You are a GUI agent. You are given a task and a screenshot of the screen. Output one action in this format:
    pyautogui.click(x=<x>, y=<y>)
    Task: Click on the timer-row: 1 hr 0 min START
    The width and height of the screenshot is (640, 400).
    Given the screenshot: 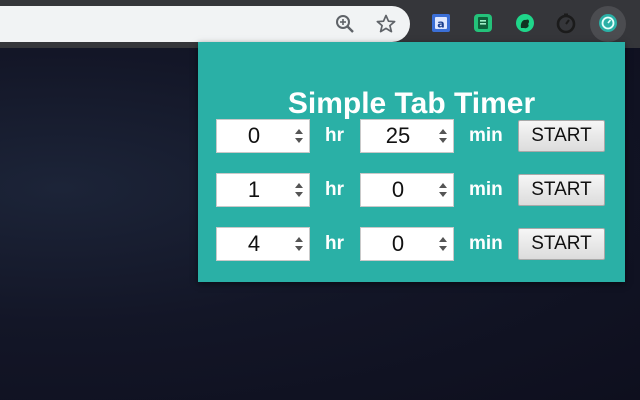 What is the action you would take?
    pyautogui.click(x=411, y=191)
    